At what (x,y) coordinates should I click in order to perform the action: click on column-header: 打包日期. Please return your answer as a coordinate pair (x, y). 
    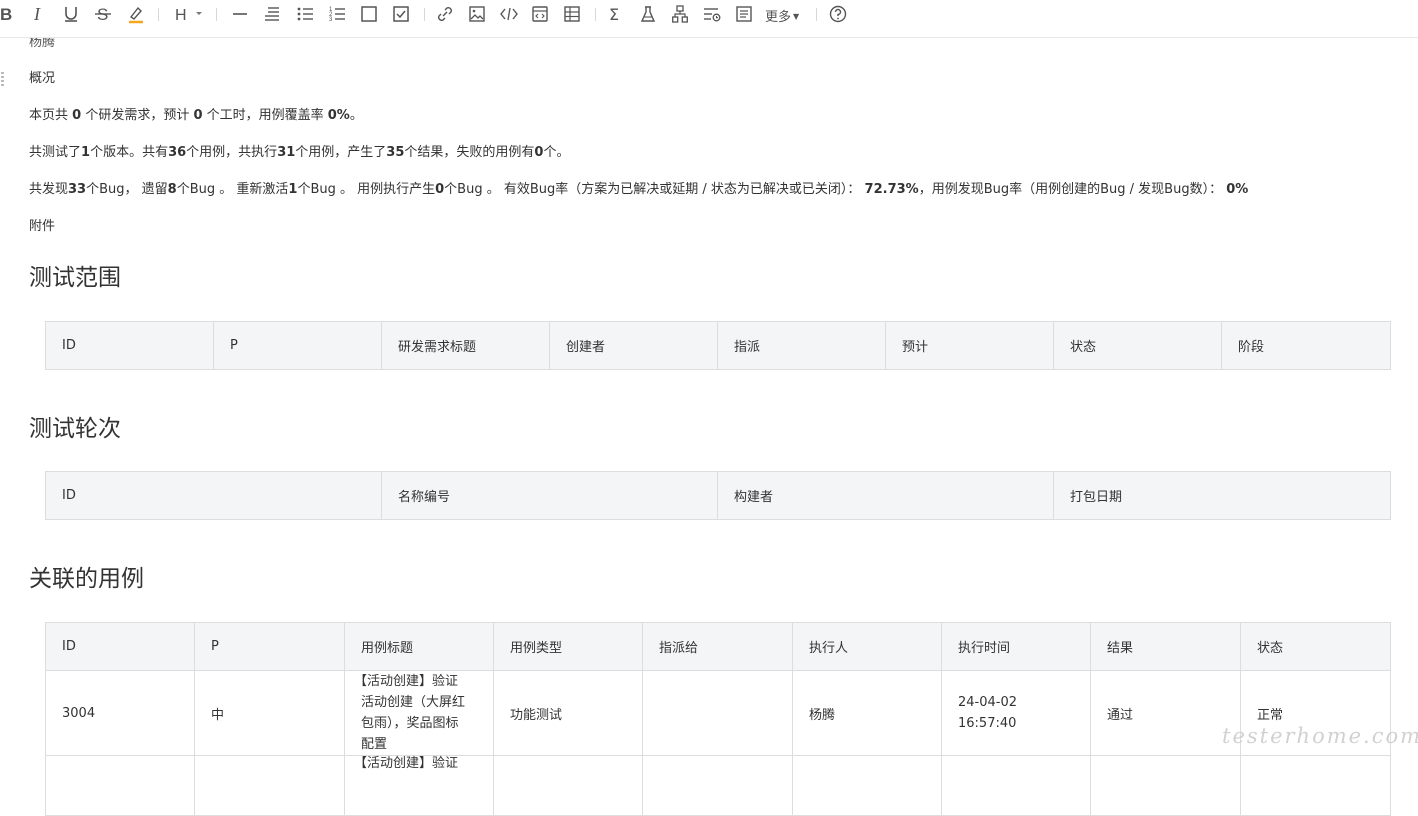
    Looking at the image, I should click on (1222, 495).